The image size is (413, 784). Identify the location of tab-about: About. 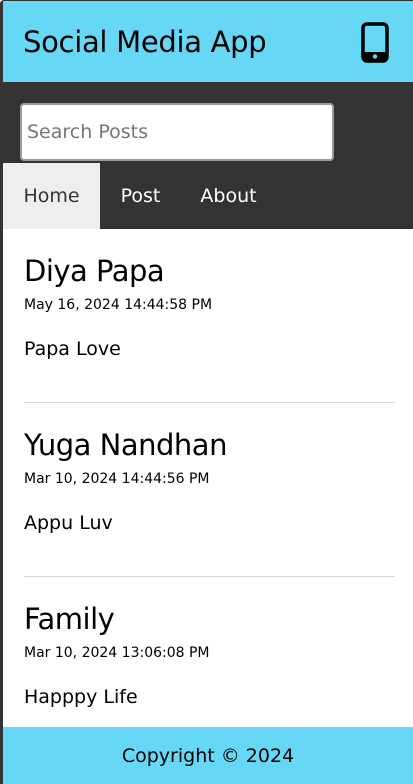
(228, 196).